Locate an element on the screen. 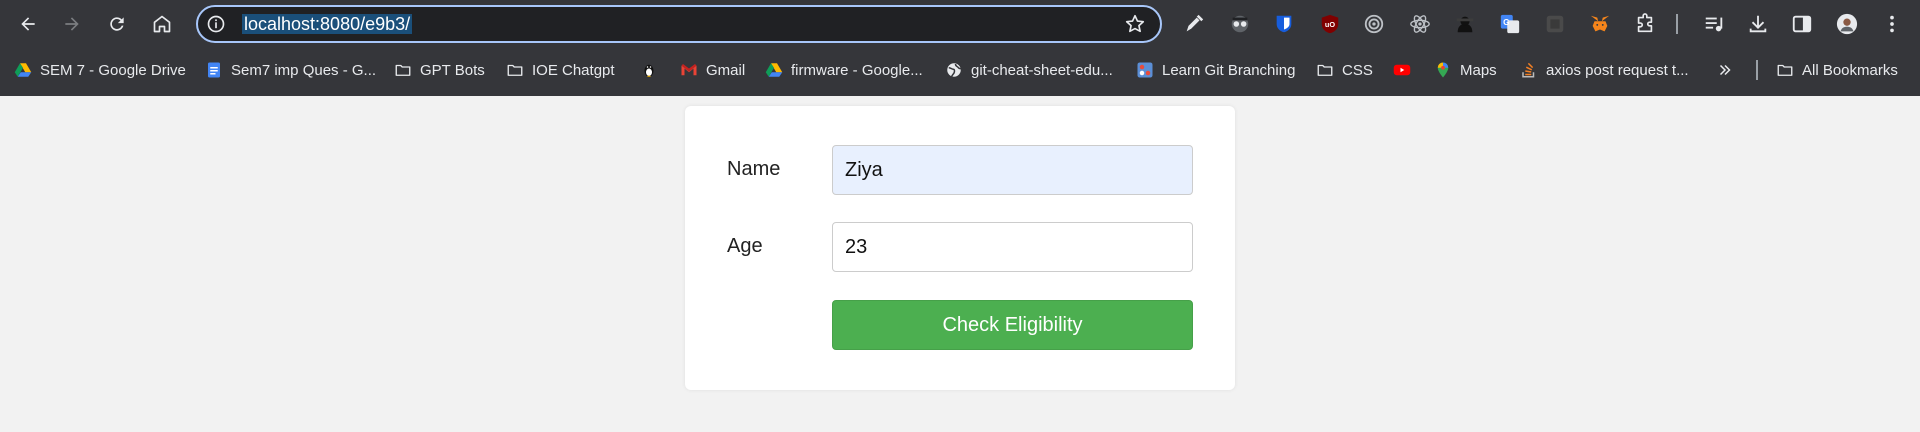  translate-extension: G is located at coordinates (1510, 24).